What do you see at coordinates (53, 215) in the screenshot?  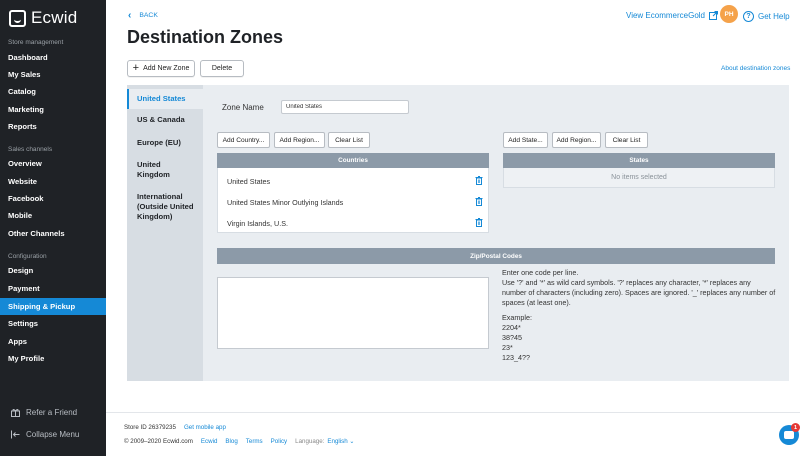 I see `sidebar-item-mobile: Mobile` at bounding box center [53, 215].